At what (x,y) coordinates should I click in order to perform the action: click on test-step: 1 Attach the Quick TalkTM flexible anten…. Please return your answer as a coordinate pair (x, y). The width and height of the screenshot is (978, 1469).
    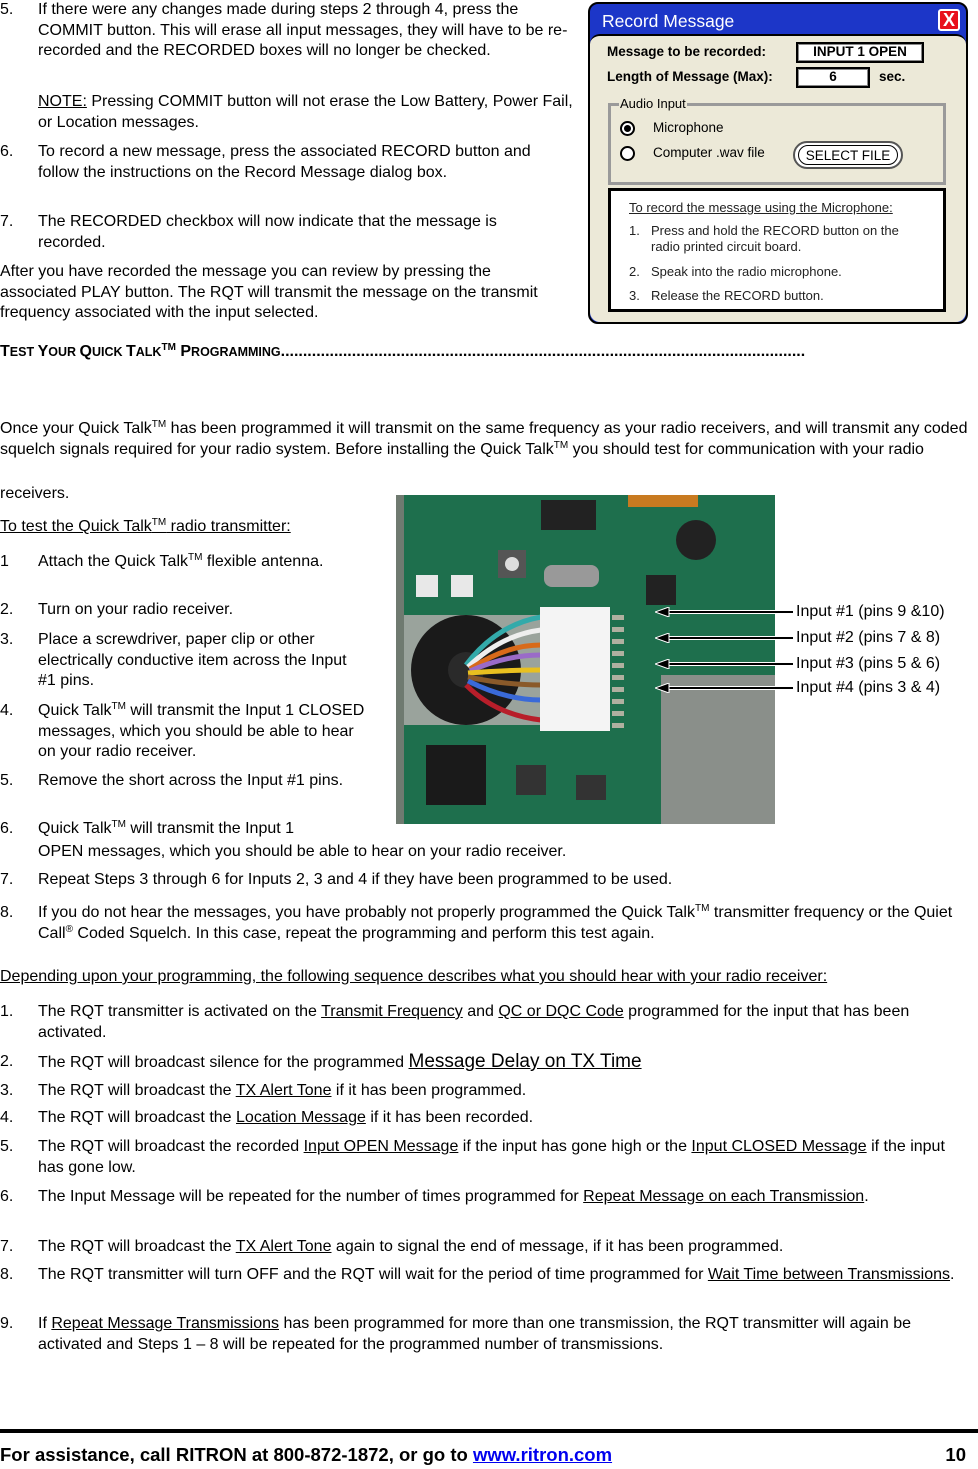
    Looking at the image, I should click on (162, 561).